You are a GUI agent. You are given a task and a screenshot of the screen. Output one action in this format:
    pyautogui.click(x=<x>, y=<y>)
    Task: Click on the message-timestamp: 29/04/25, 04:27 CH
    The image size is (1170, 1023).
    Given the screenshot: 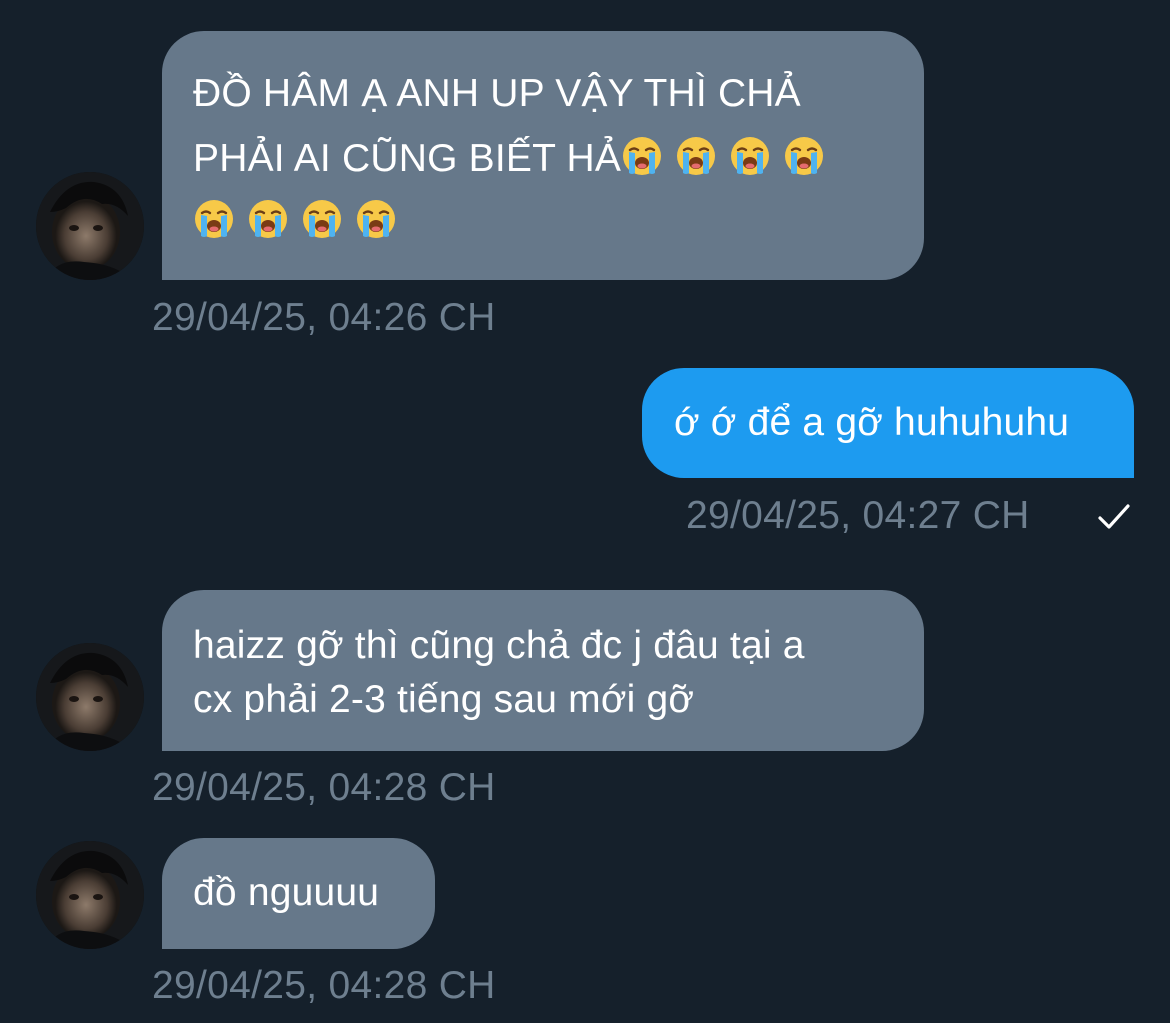 What is the action you would take?
    pyautogui.click(x=858, y=515)
    